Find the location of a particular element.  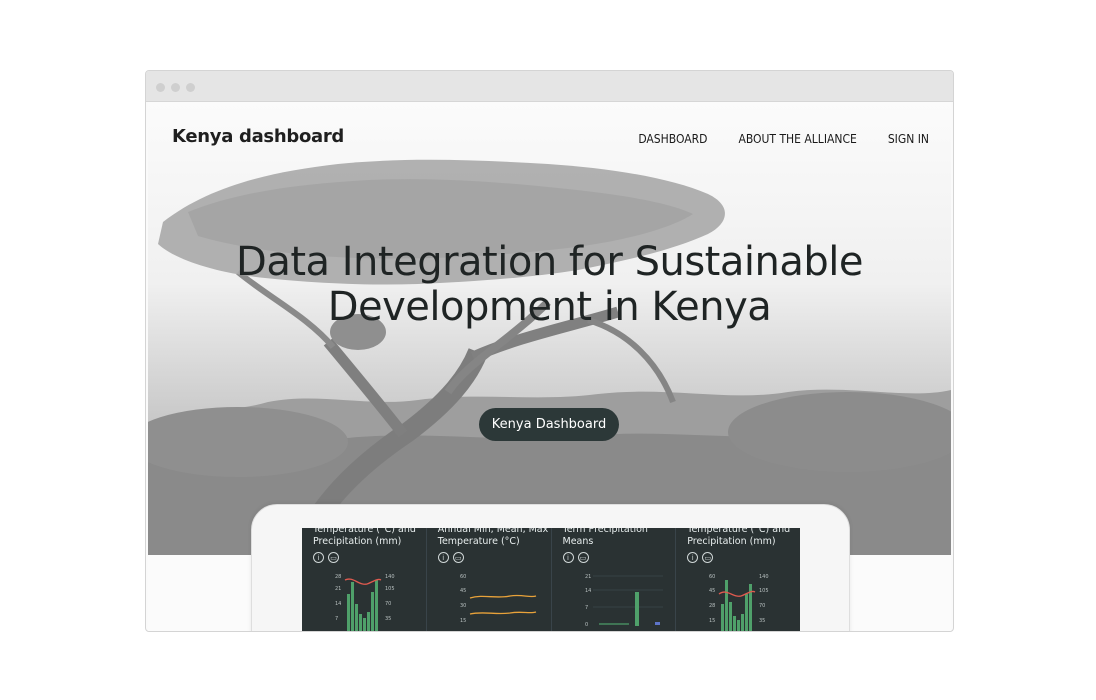

chart-title-line-2: Means is located at coordinates (578, 541).